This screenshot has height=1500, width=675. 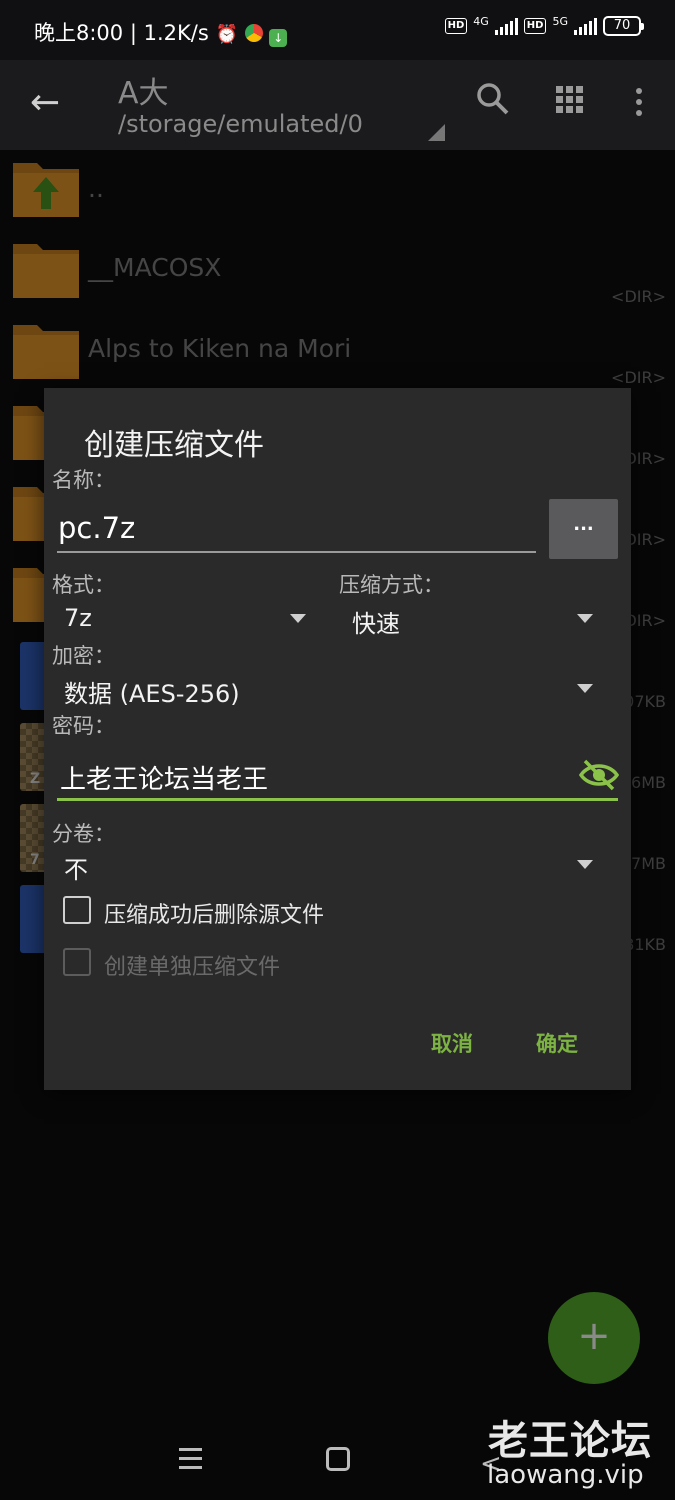 I want to click on split-dropdown-icon, so click(x=585, y=864).